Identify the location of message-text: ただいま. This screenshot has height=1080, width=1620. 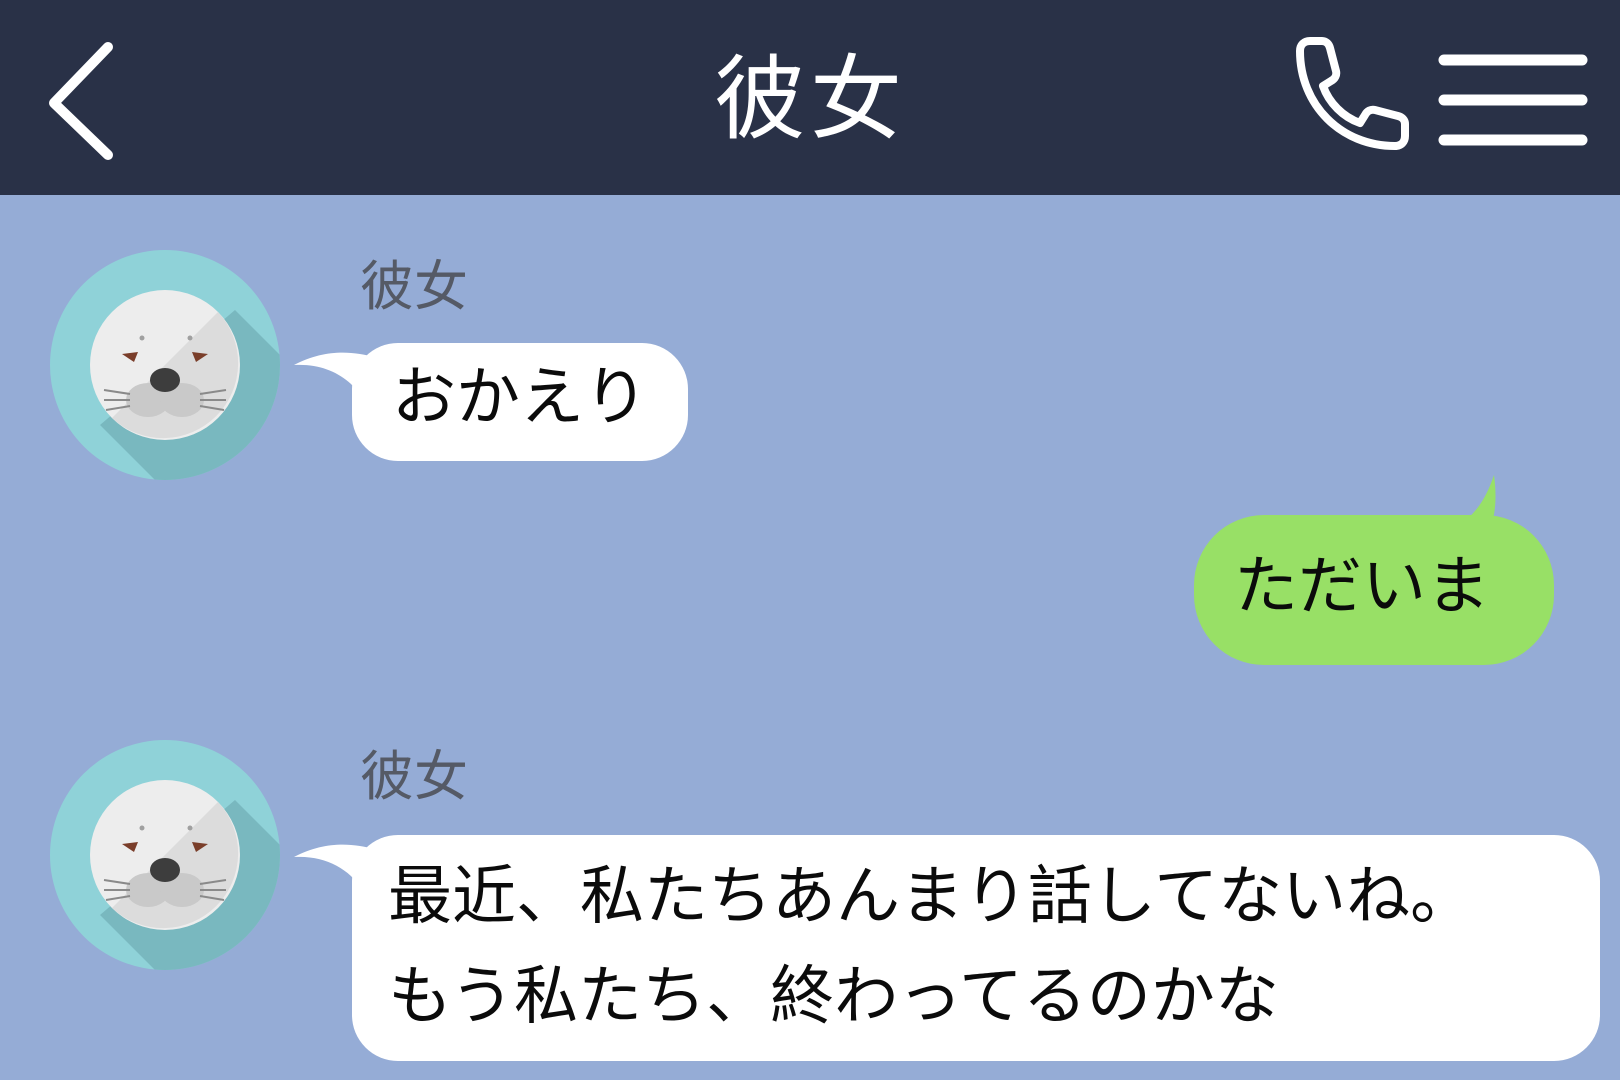
(1362, 587).